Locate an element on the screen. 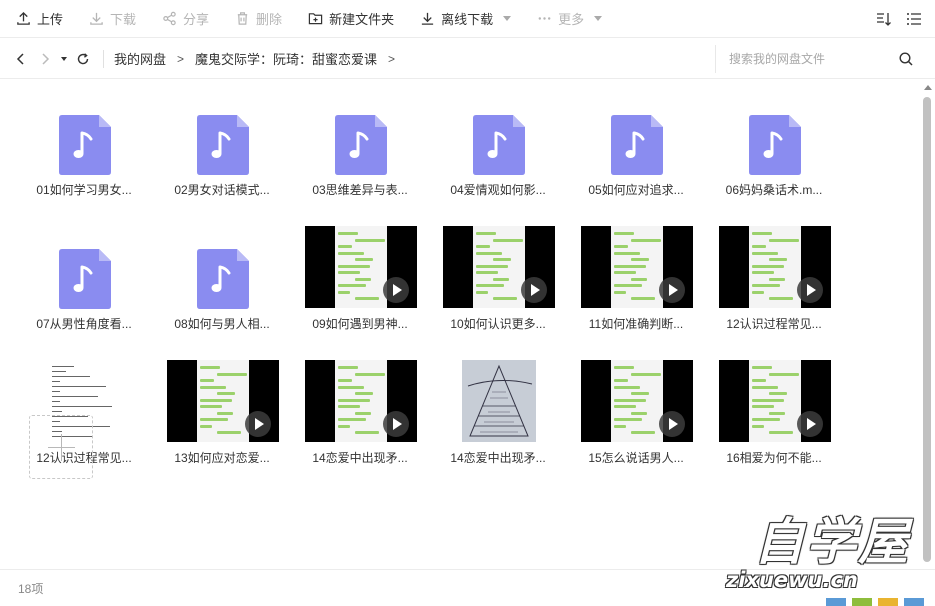  list-view-icon is located at coordinates (914, 19).